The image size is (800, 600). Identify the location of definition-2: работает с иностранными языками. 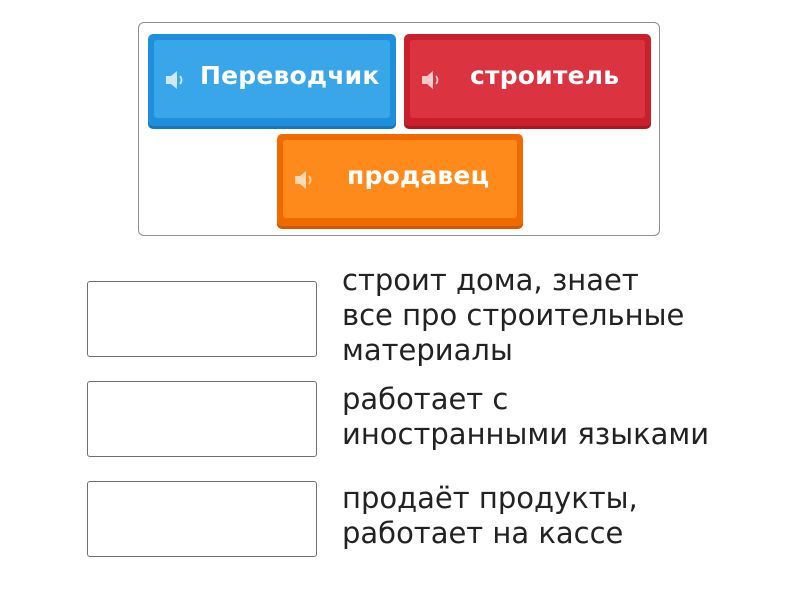
(557, 417).